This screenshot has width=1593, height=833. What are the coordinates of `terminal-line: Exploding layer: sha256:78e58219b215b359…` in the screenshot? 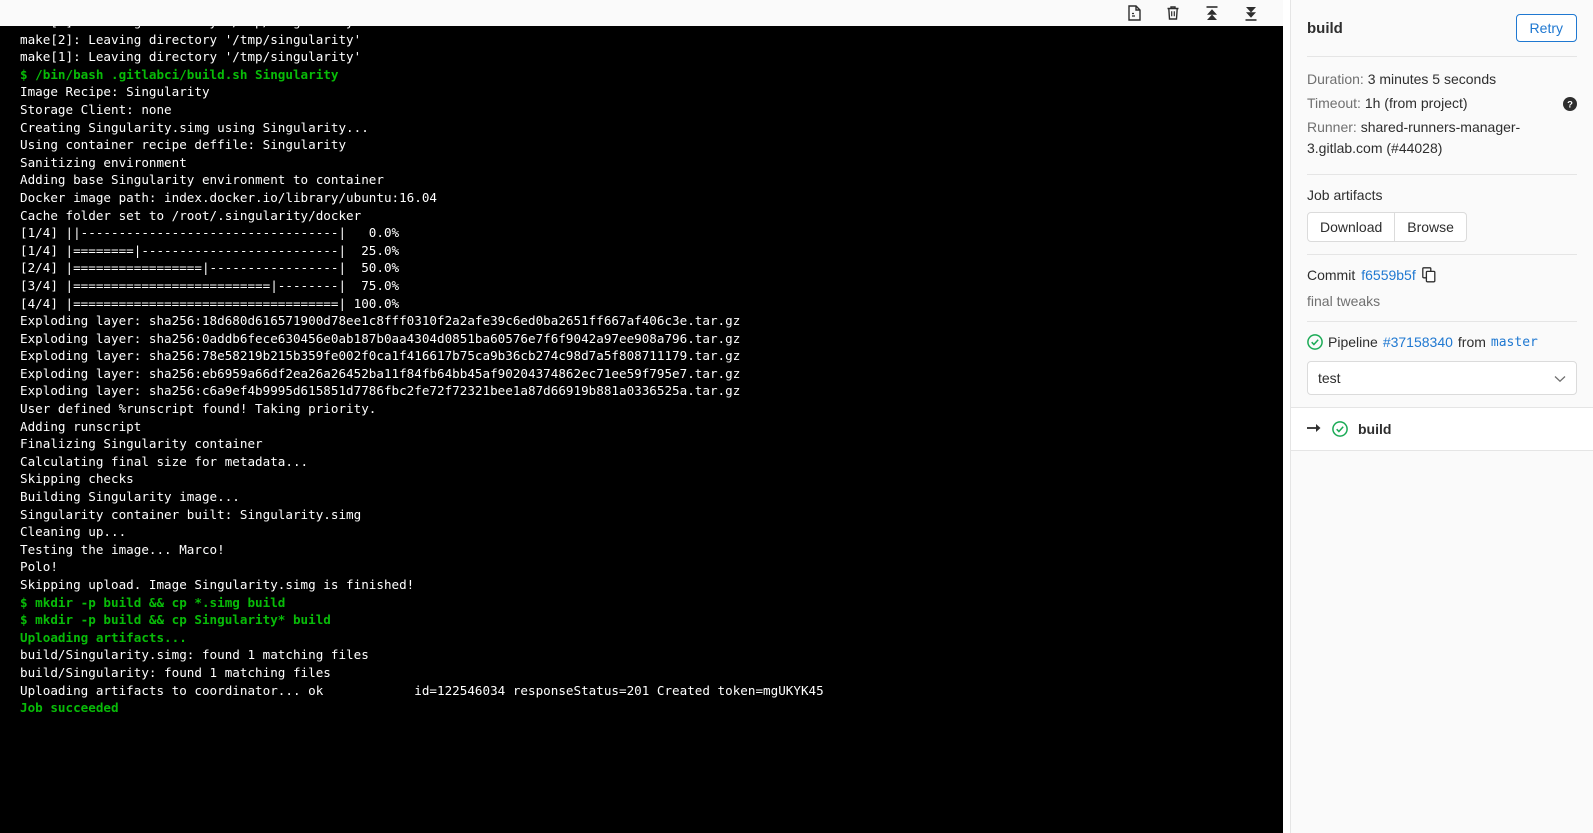 It's located at (380, 356).